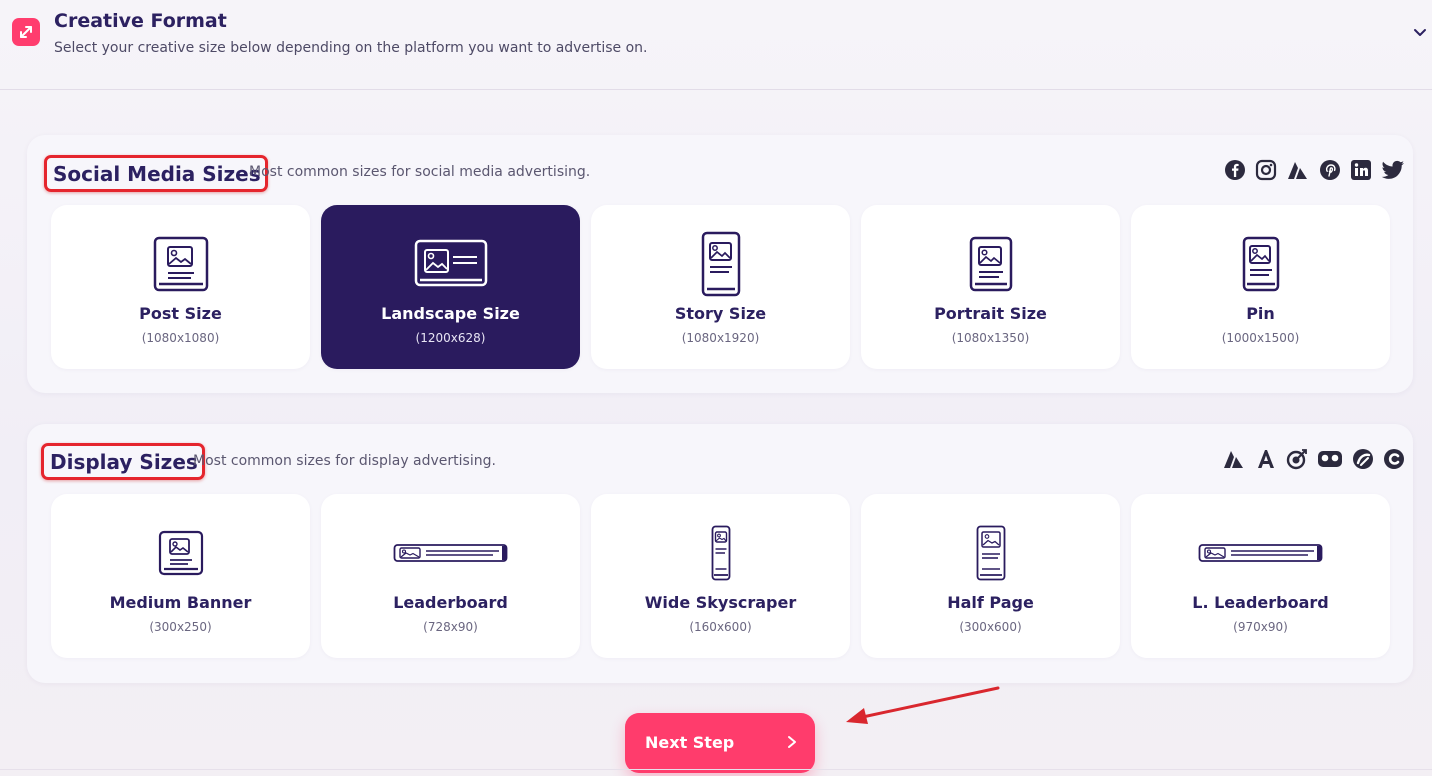 This screenshot has width=1432, height=776. Describe the element at coordinates (1260, 553) in the screenshot. I see `large-leaderboard-icon` at that location.